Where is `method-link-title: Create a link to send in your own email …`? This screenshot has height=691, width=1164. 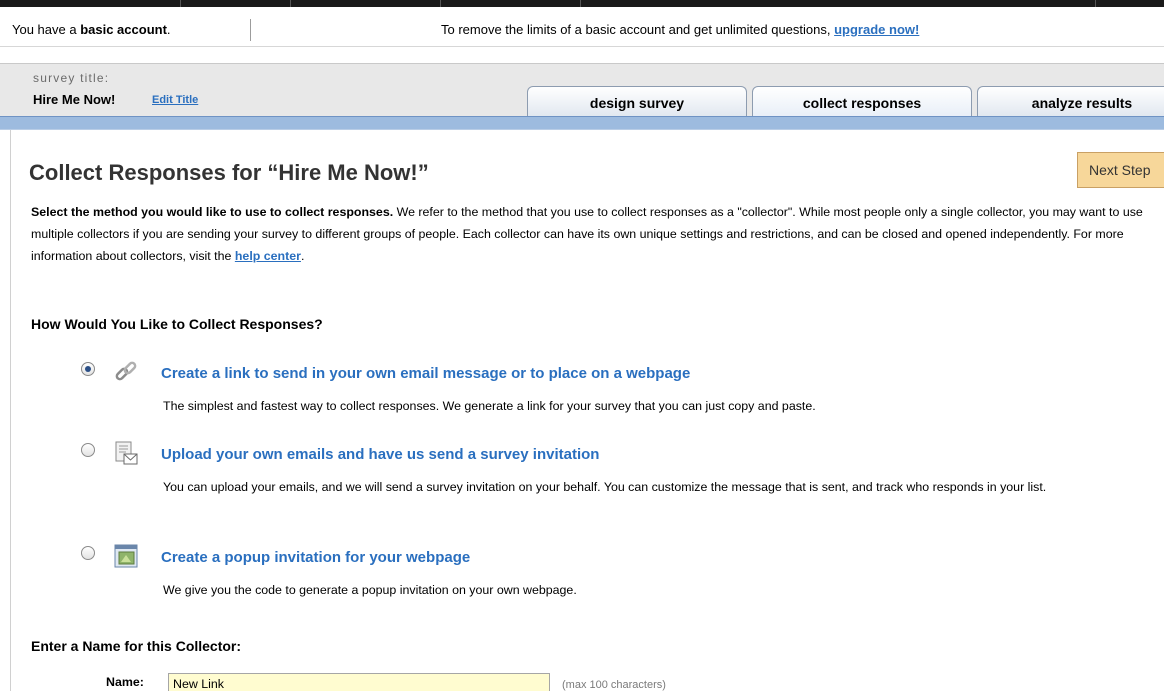 method-link-title: Create a link to send in your own email … is located at coordinates (425, 373).